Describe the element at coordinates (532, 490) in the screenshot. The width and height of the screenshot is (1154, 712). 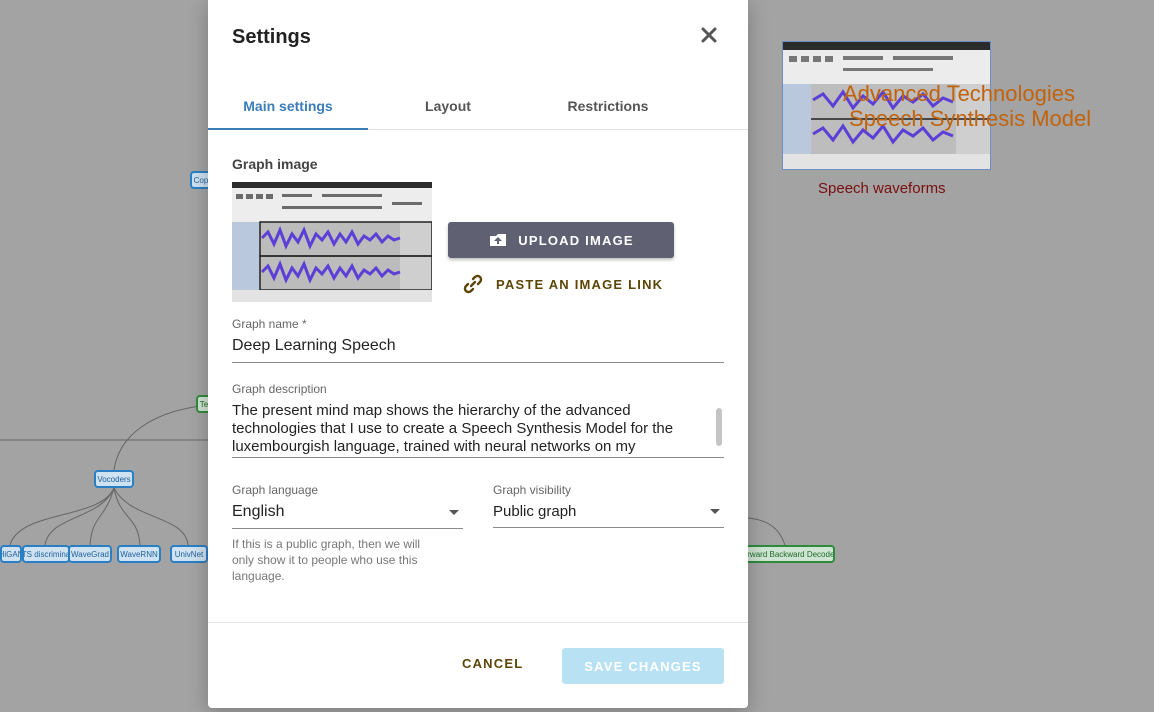
I see `graph-visibility-label: Graph visibility` at that location.